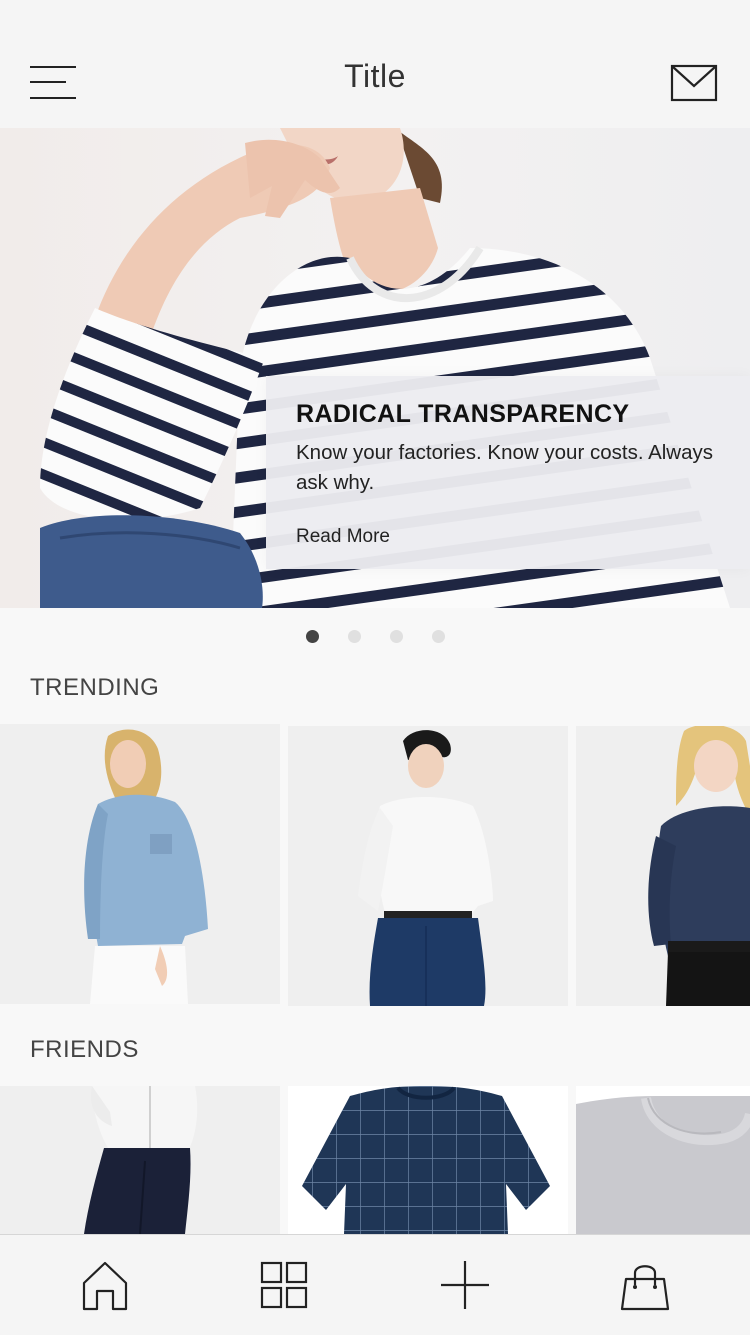 The width and height of the screenshot is (750, 1335). What do you see at coordinates (375, 1284) in the screenshot?
I see `bottom-tab-bar` at bounding box center [375, 1284].